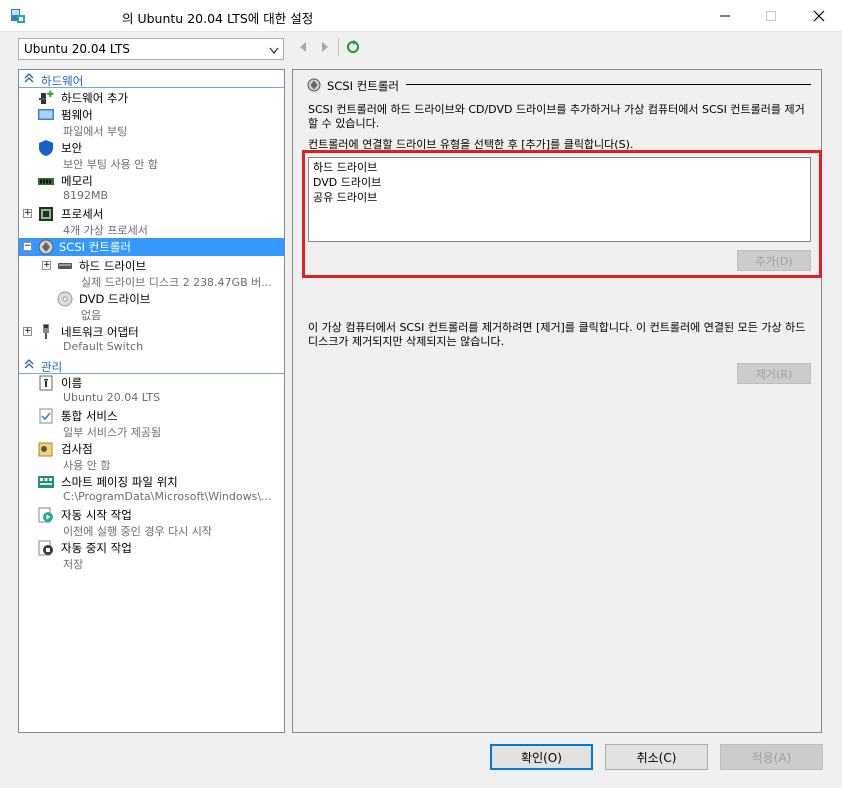  I want to click on hard-drive-icon, so click(65, 266).